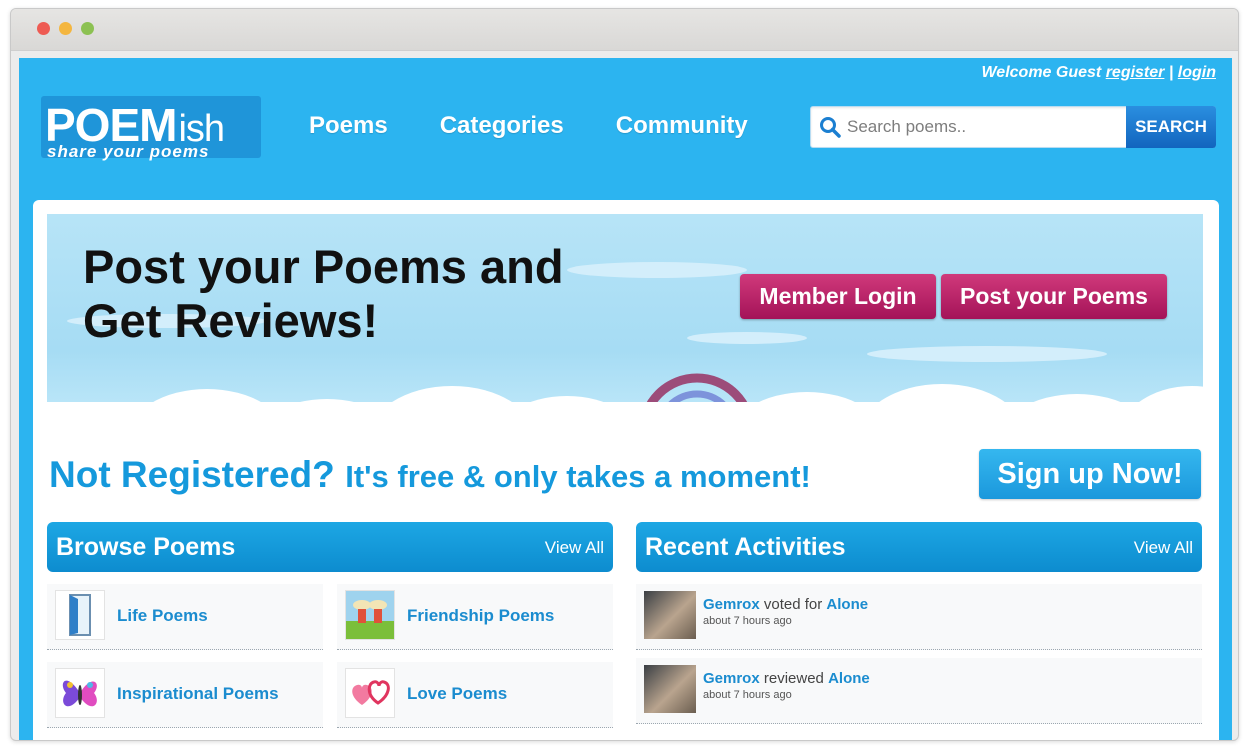 The height and width of the screenshot is (747, 1249). I want to click on recent-activities-header: Recent Activities View All, so click(919, 547).